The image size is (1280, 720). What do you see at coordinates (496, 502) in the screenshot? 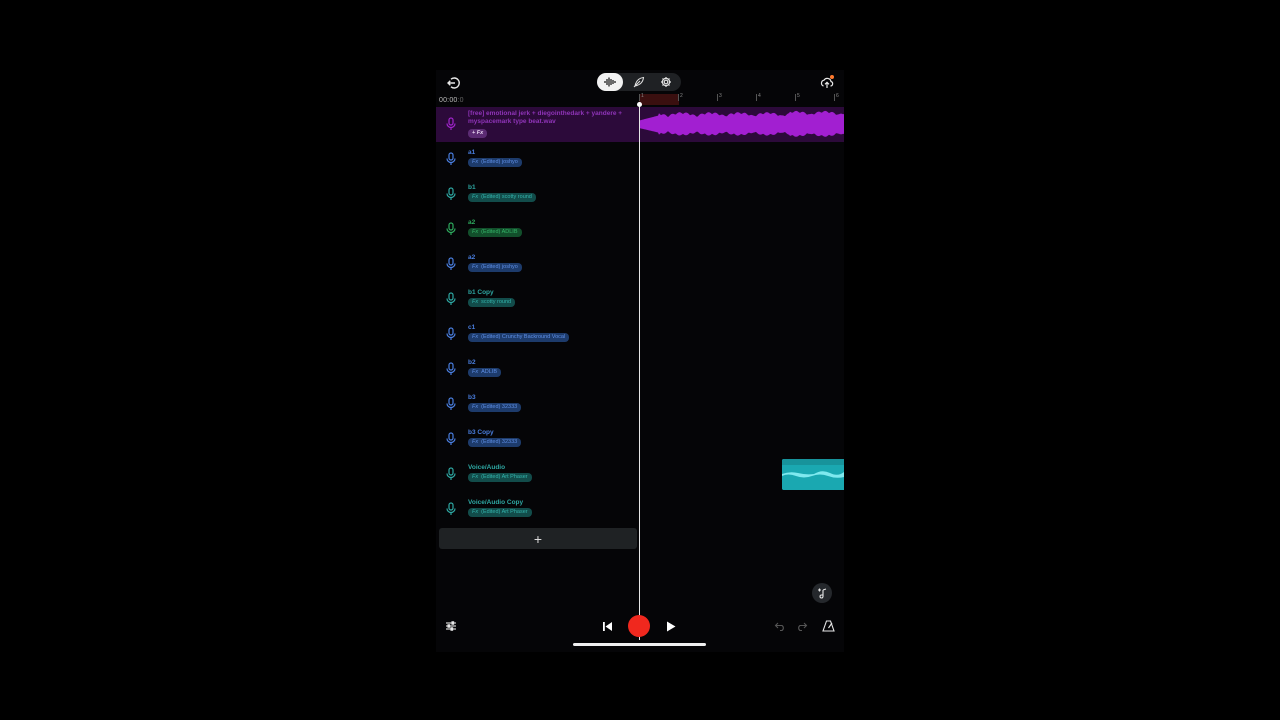
I see `track-name: Voice/Audio Copy` at bounding box center [496, 502].